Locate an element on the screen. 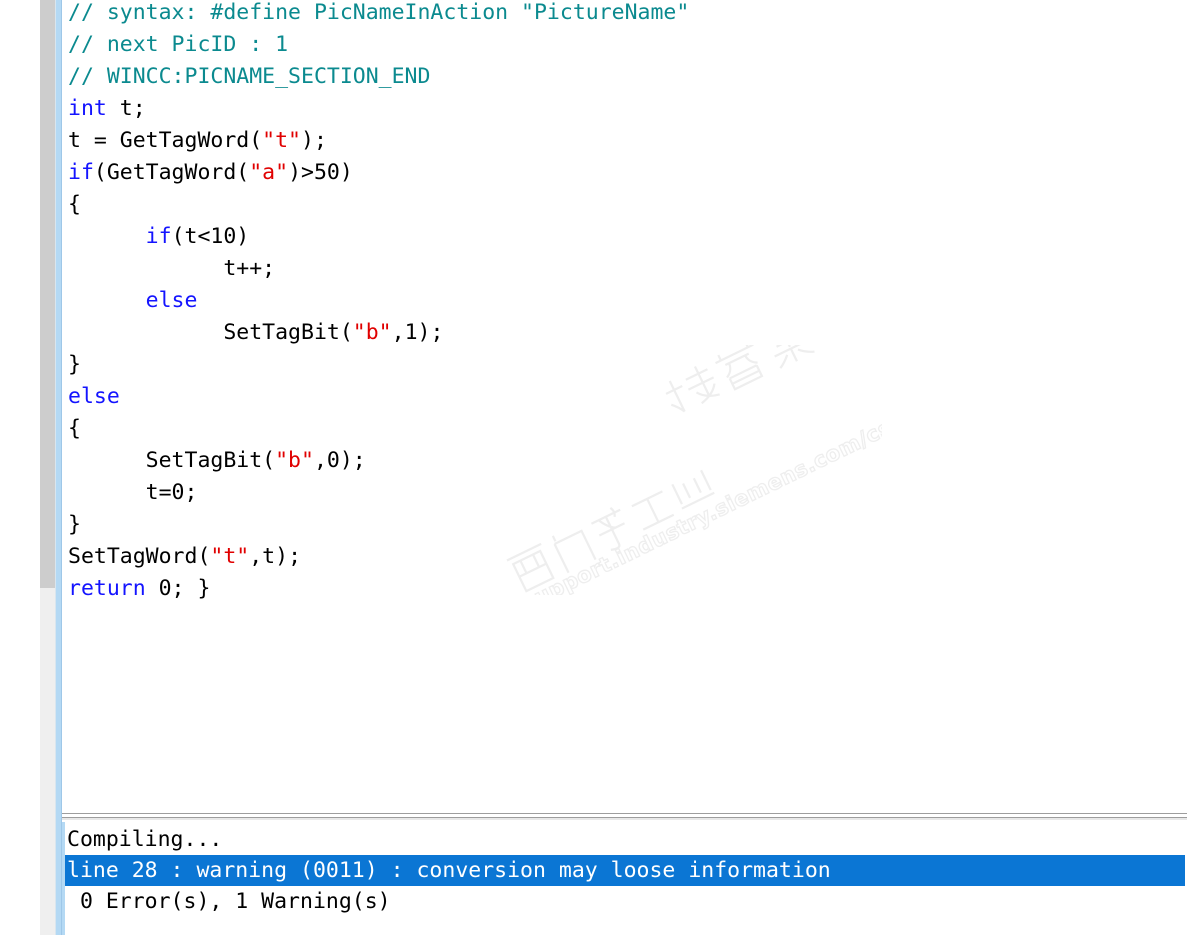 This screenshot has height=935, width=1187. code-line: return 0; } is located at coordinates (378, 589).